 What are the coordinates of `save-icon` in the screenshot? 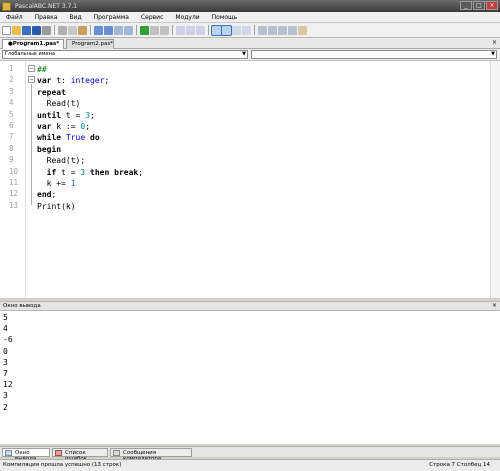 It's located at (26, 30).